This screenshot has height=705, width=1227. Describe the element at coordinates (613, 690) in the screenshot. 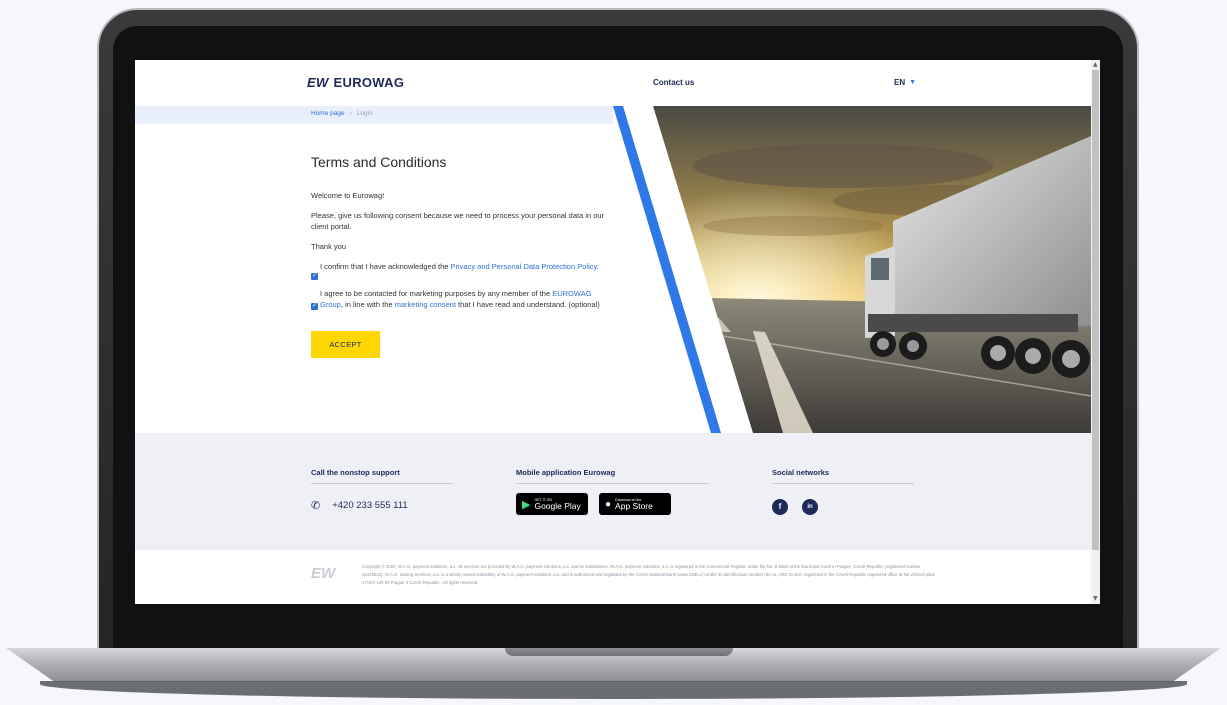

I see `laptop-base-shadow` at that location.